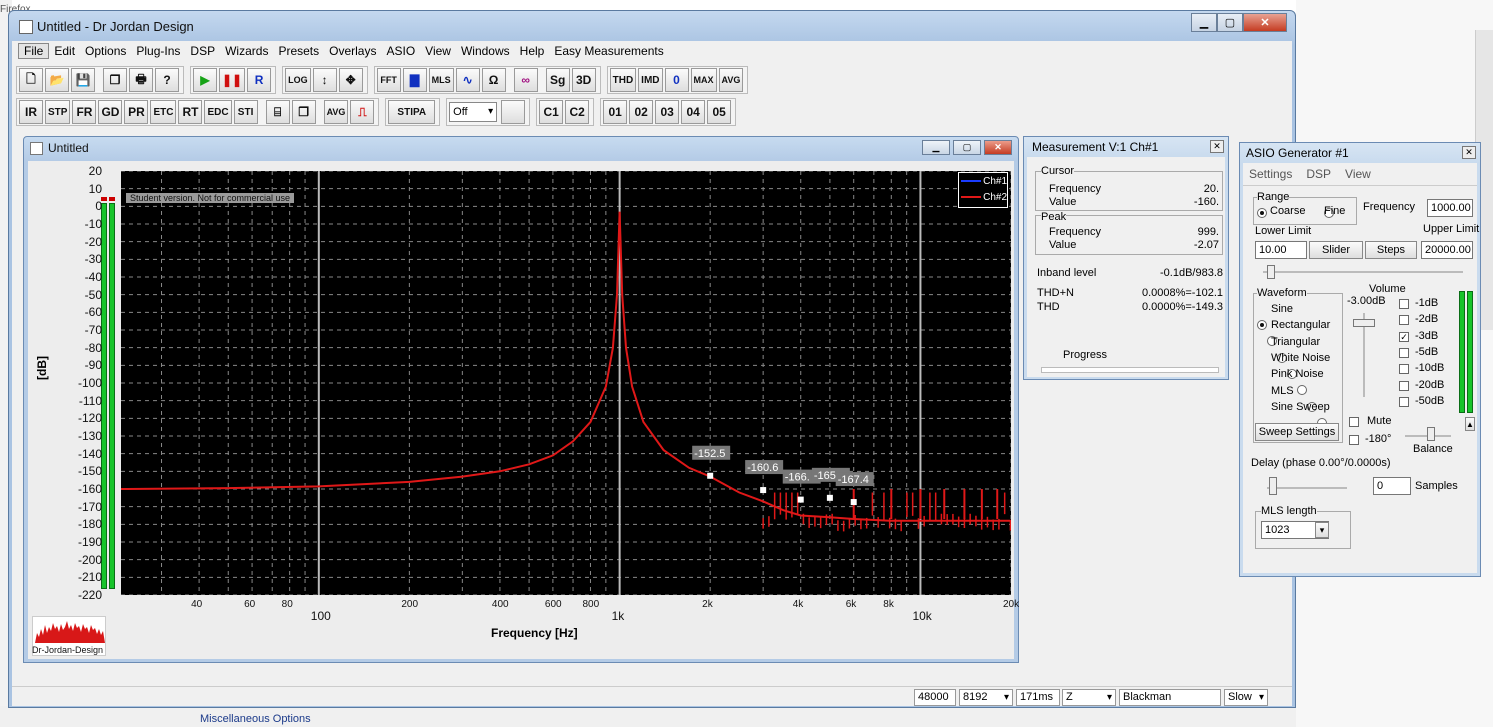  What do you see at coordinates (362, 112) in the screenshot?
I see `step-response-icon: ⎍` at bounding box center [362, 112].